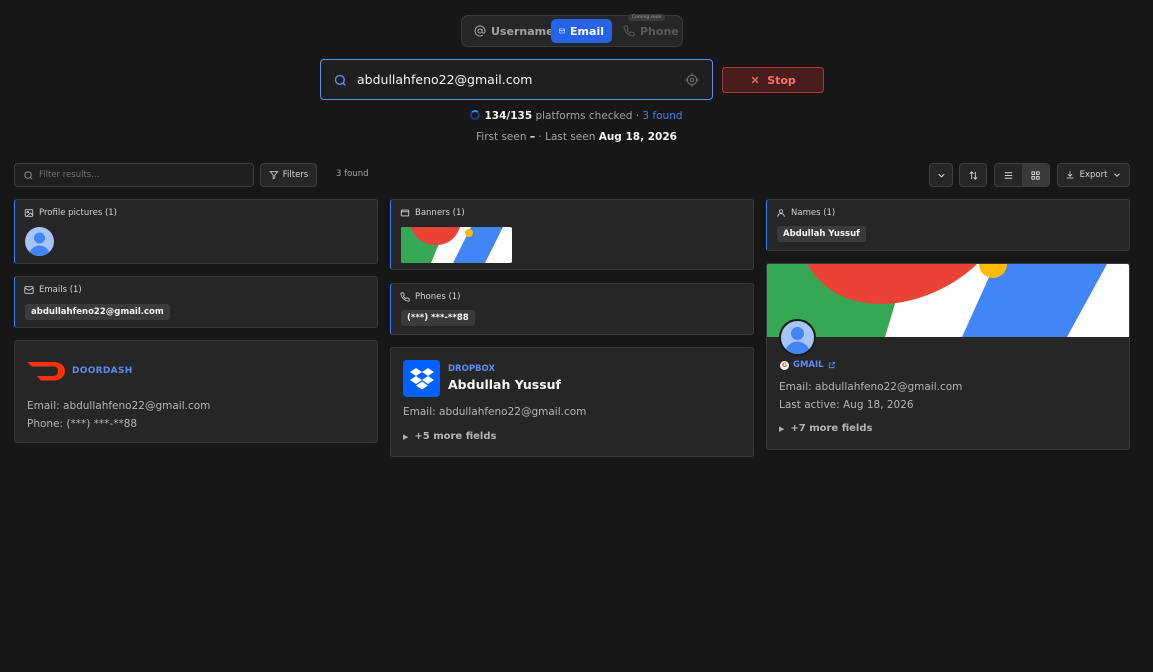  What do you see at coordinates (831, 365) in the screenshot?
I see `external-link-icon` at bounding box center [831, 365].